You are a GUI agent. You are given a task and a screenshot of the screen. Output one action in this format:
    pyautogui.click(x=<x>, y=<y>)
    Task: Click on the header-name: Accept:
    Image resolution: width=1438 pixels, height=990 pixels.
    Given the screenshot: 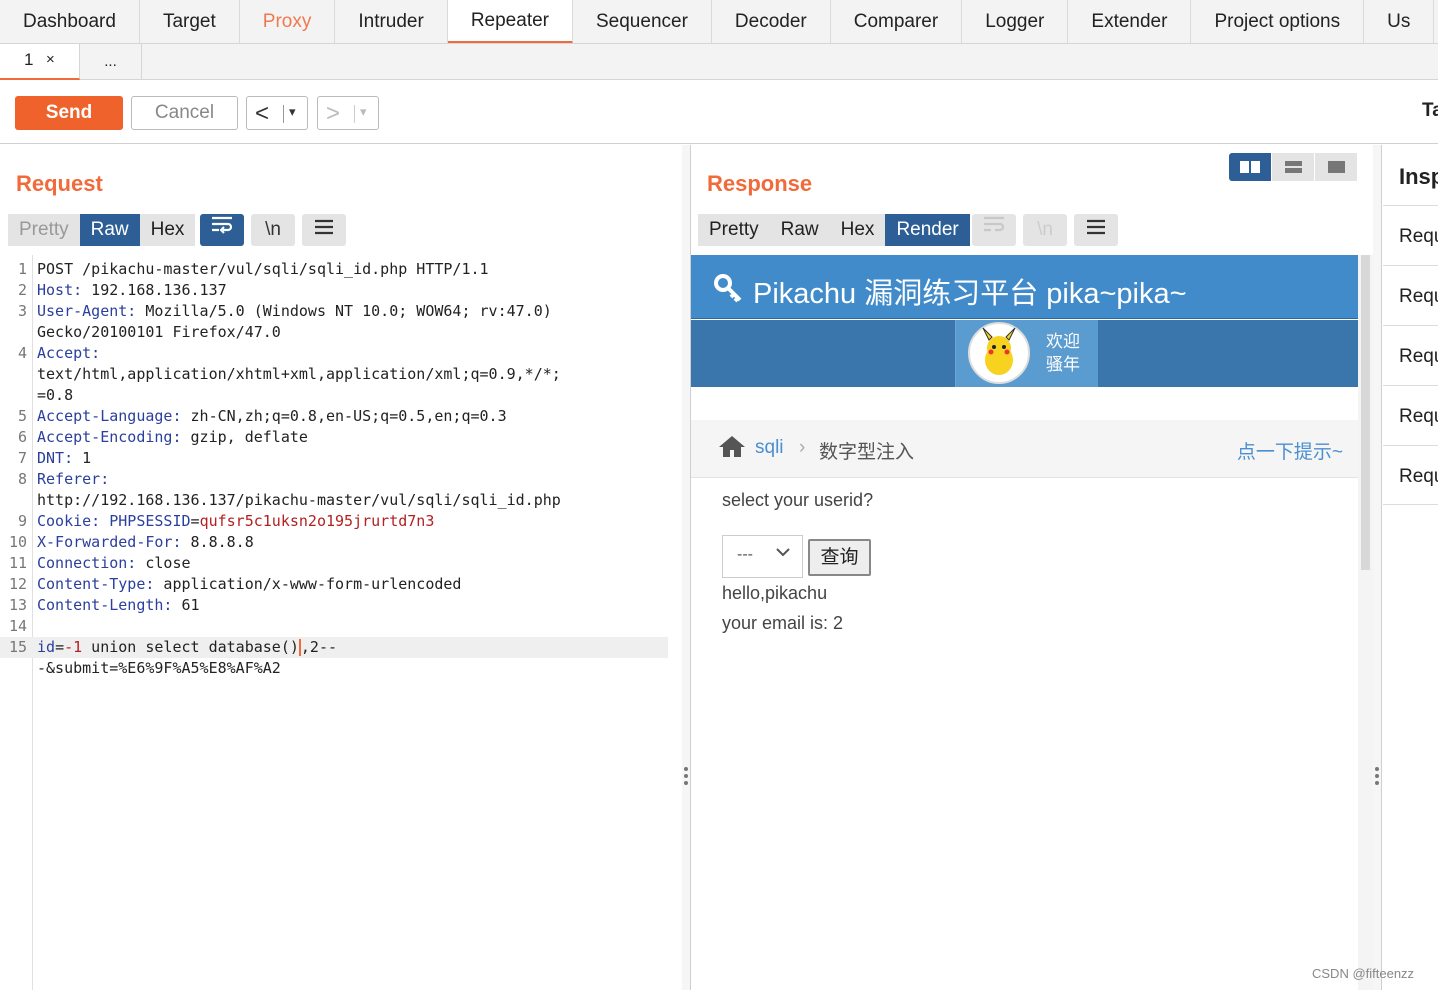 What is the action you would take?
    pyautogui.click(x=69, y=353)
    